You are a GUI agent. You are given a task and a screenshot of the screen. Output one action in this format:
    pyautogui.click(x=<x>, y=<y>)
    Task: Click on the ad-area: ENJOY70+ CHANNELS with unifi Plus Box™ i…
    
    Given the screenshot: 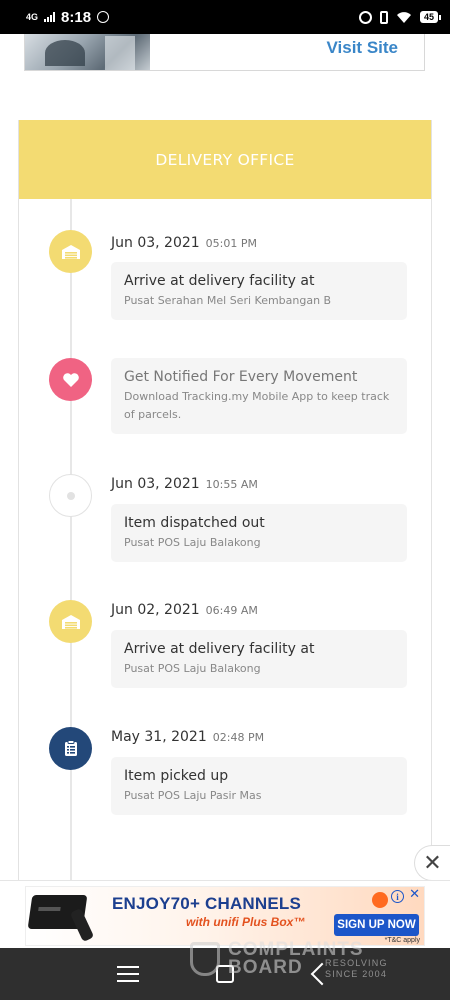 What is the action you would take?
    pyautogui.click(x=225, y=914)
    